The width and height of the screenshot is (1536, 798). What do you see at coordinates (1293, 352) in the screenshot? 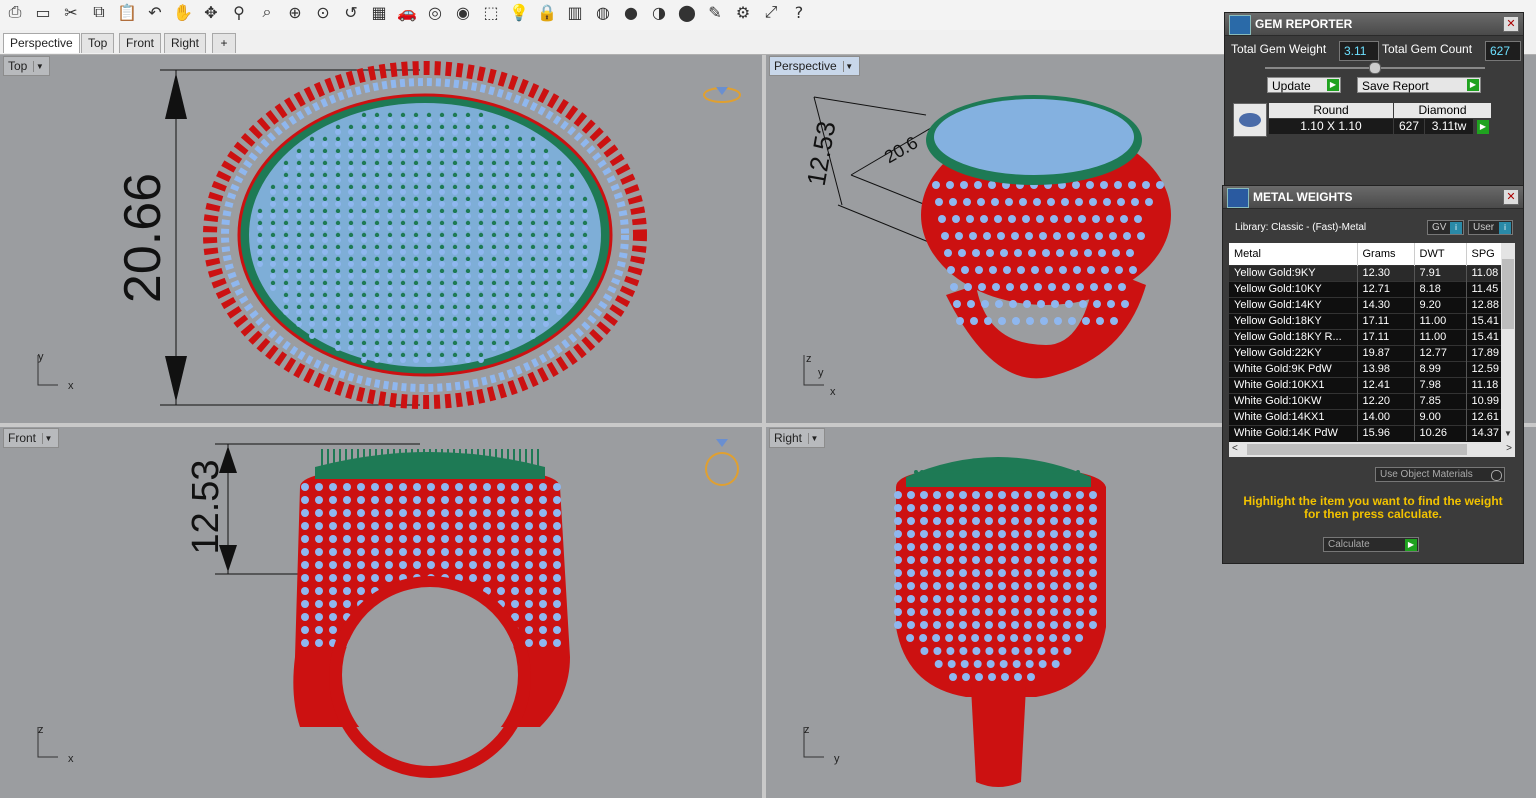
I see `cell-metal-name: Yellow Gold:22KY` at bounding box center [1293, 352].